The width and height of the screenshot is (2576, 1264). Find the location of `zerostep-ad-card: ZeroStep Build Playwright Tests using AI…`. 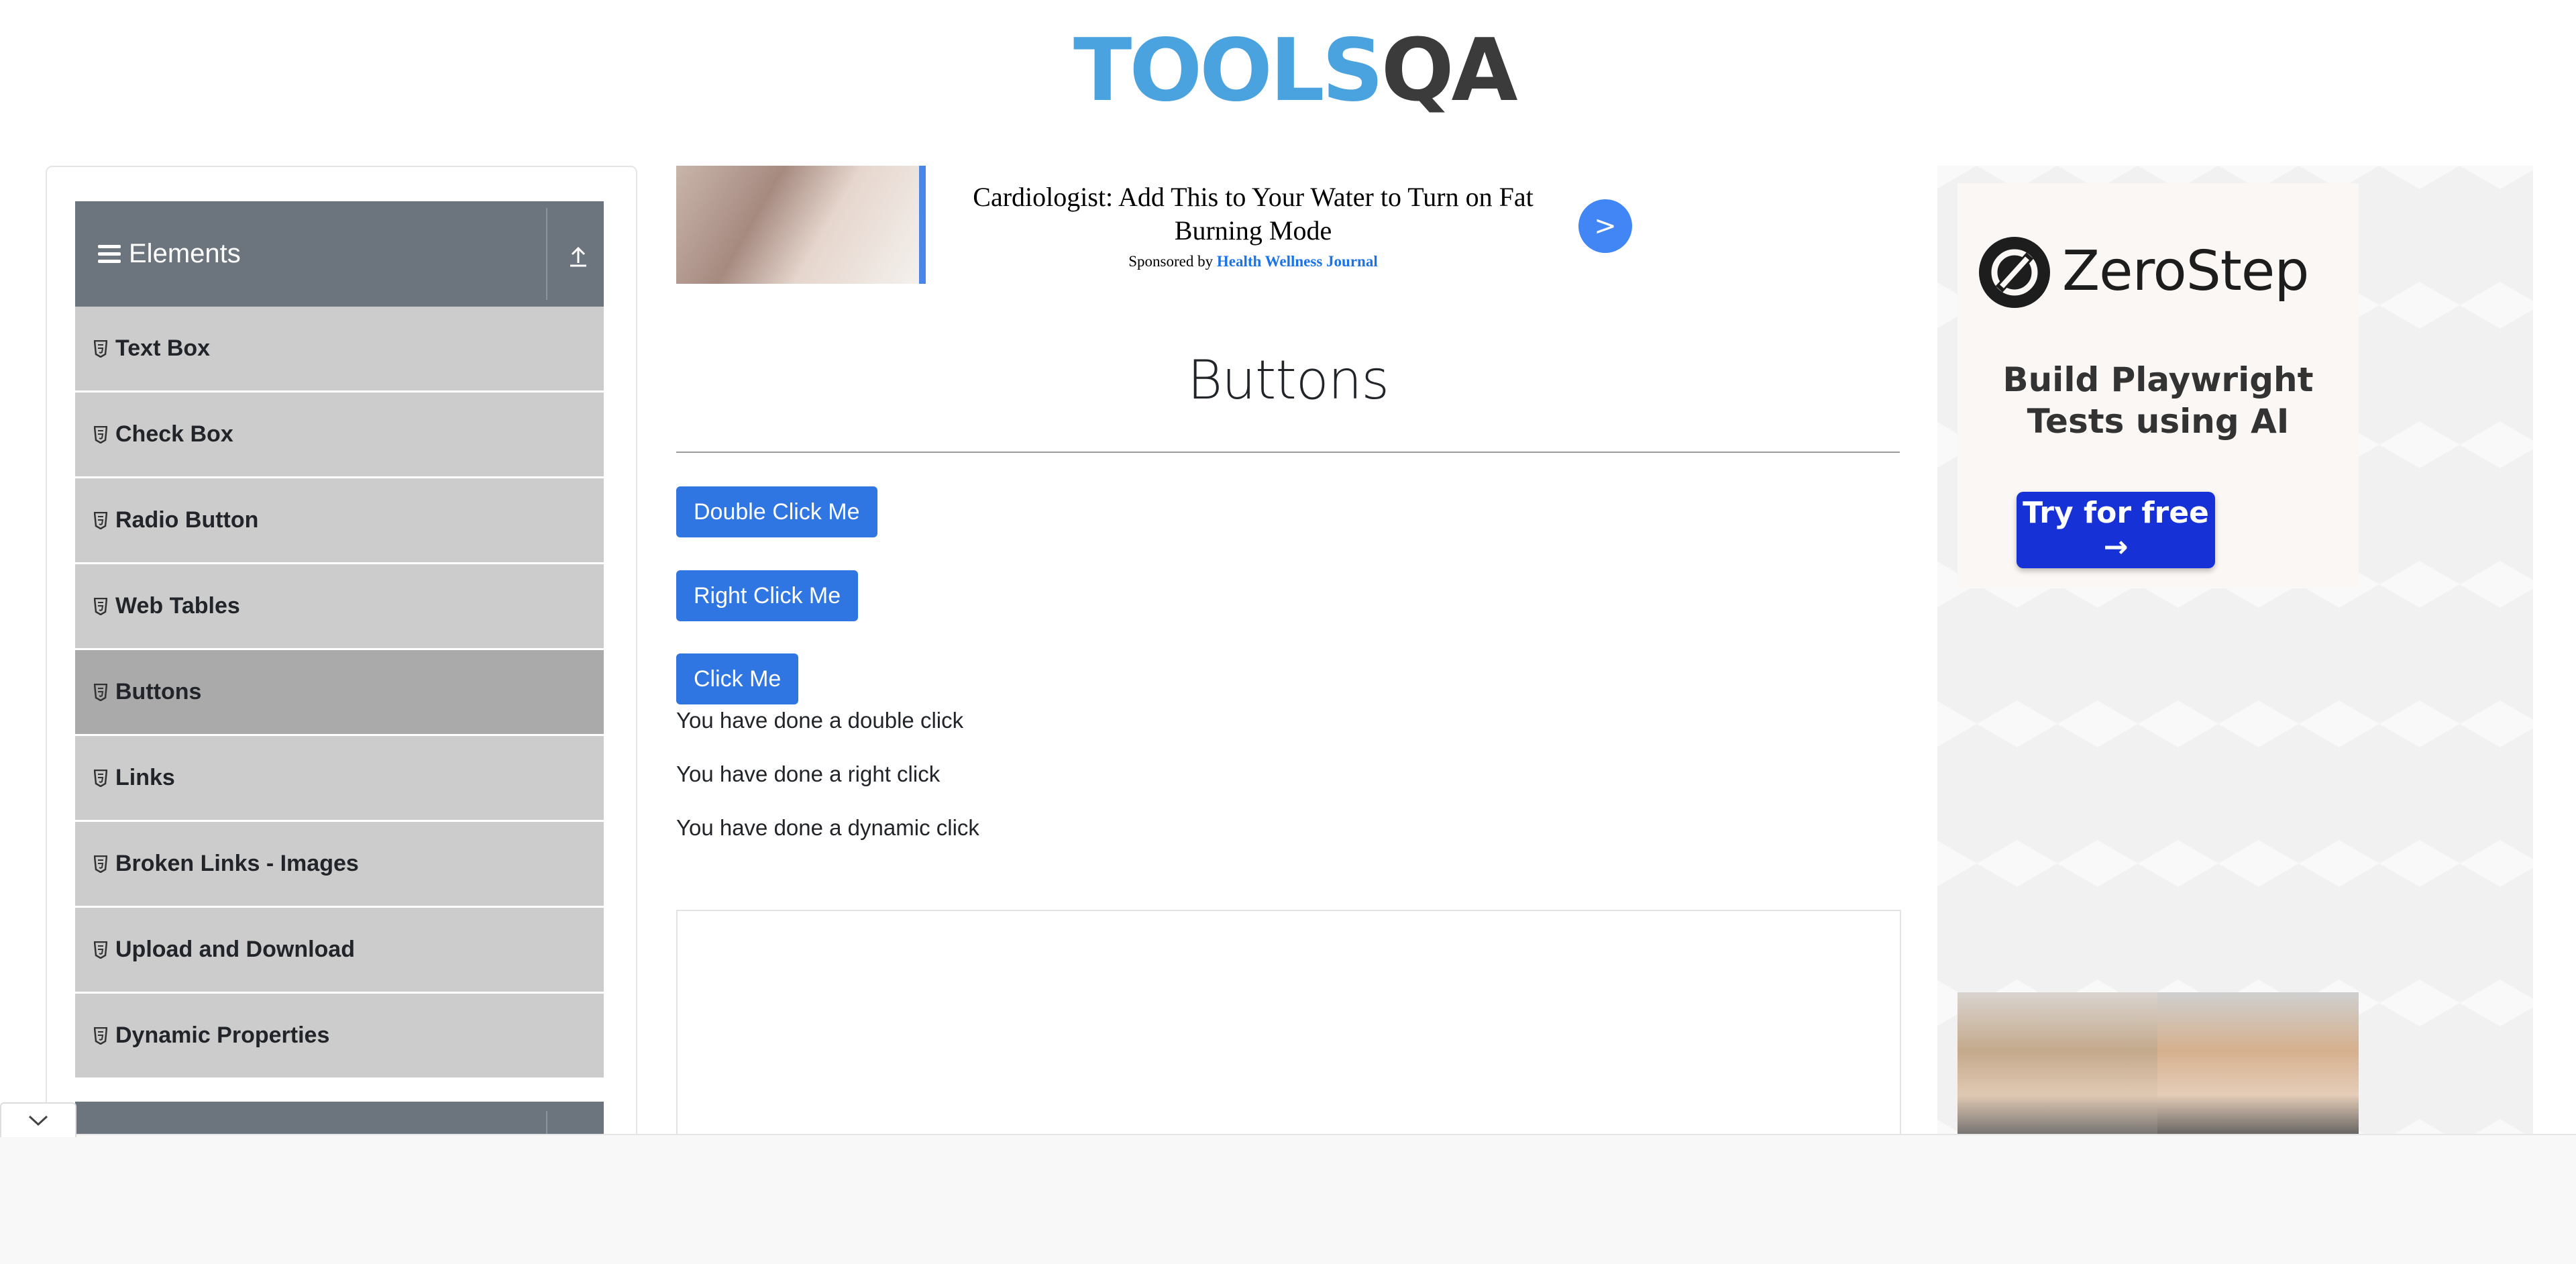

zerostep-ad-card: ZeroStep Build Playwright Tests using AI… is located at coordinates (2158, 385).